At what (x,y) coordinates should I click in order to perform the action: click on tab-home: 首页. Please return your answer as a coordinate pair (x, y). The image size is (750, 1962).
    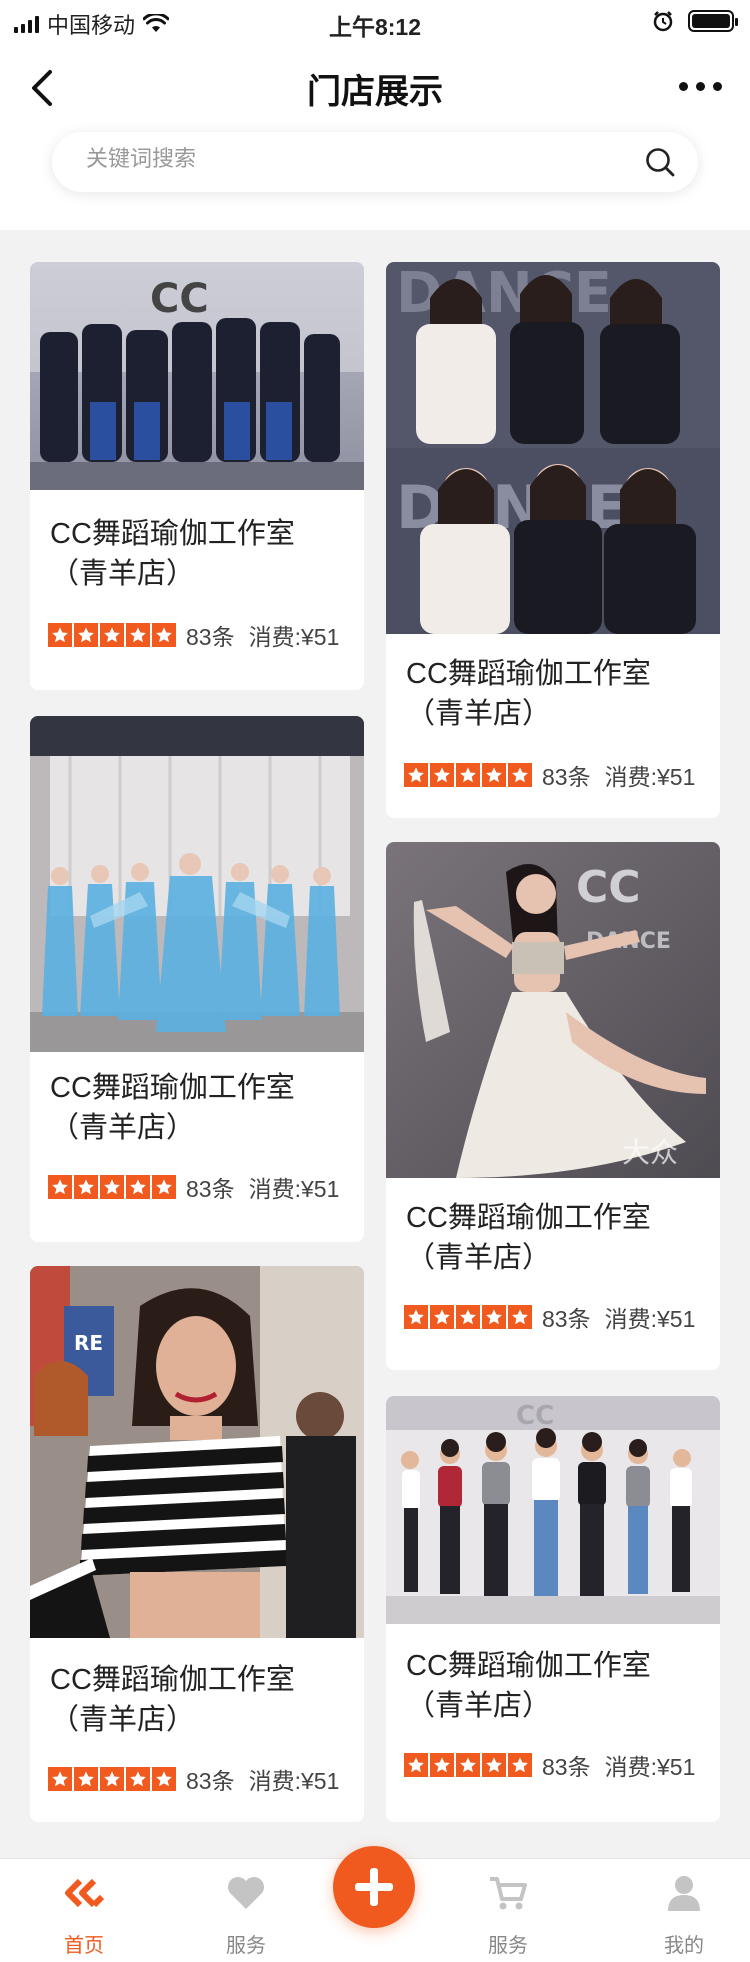
    Looking at the image, I should click on (84, 1910).